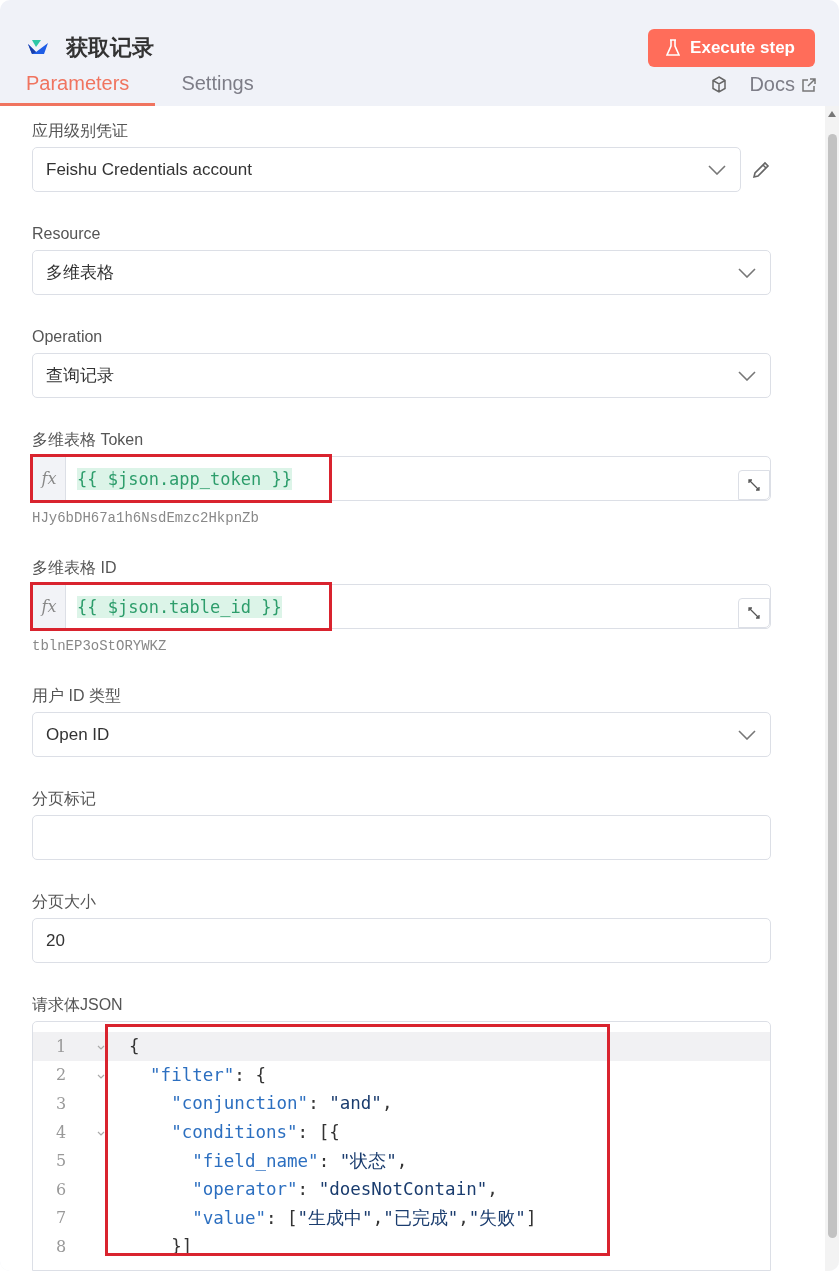 The height and width of the screenshot is (1271, 839). Describe the element at coordinates (832, 688) in the screenshot. I see `scrollbar` at that location.